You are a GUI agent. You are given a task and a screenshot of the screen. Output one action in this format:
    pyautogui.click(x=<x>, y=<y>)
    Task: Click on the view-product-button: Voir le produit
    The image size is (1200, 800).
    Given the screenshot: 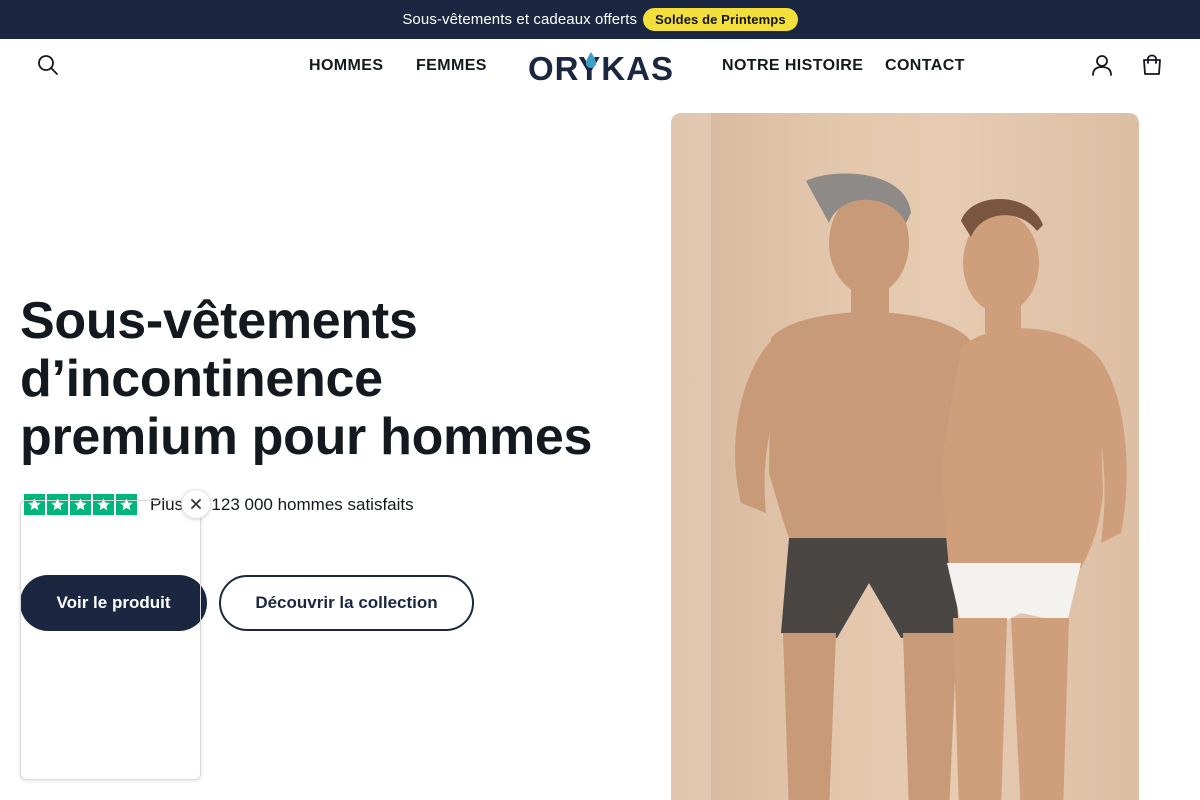 What is the action you would take?
    pyautogui.click(x=113, y=603)
    